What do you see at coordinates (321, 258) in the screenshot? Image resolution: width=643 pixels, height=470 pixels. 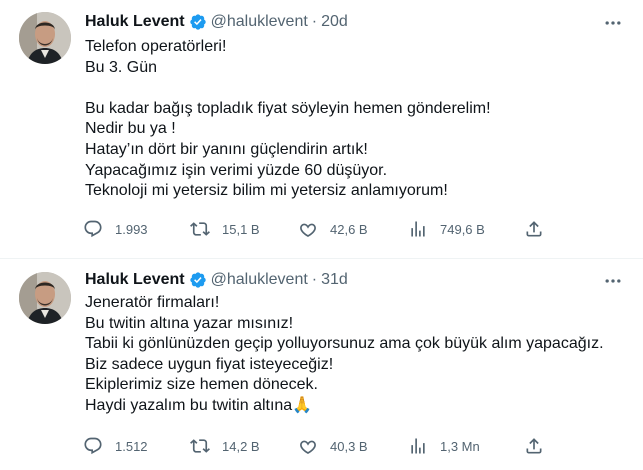 I see `tweet-divider` at bounding box center [321, 258].